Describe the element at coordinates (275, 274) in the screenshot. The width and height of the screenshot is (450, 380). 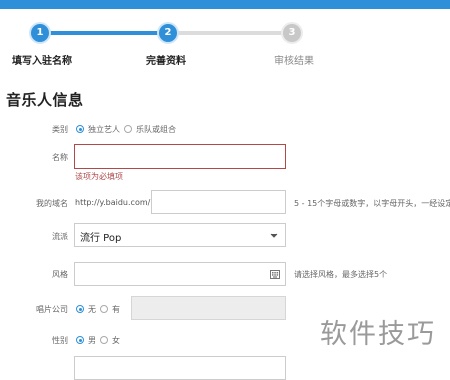
I see `keyboard-icon` at that location.